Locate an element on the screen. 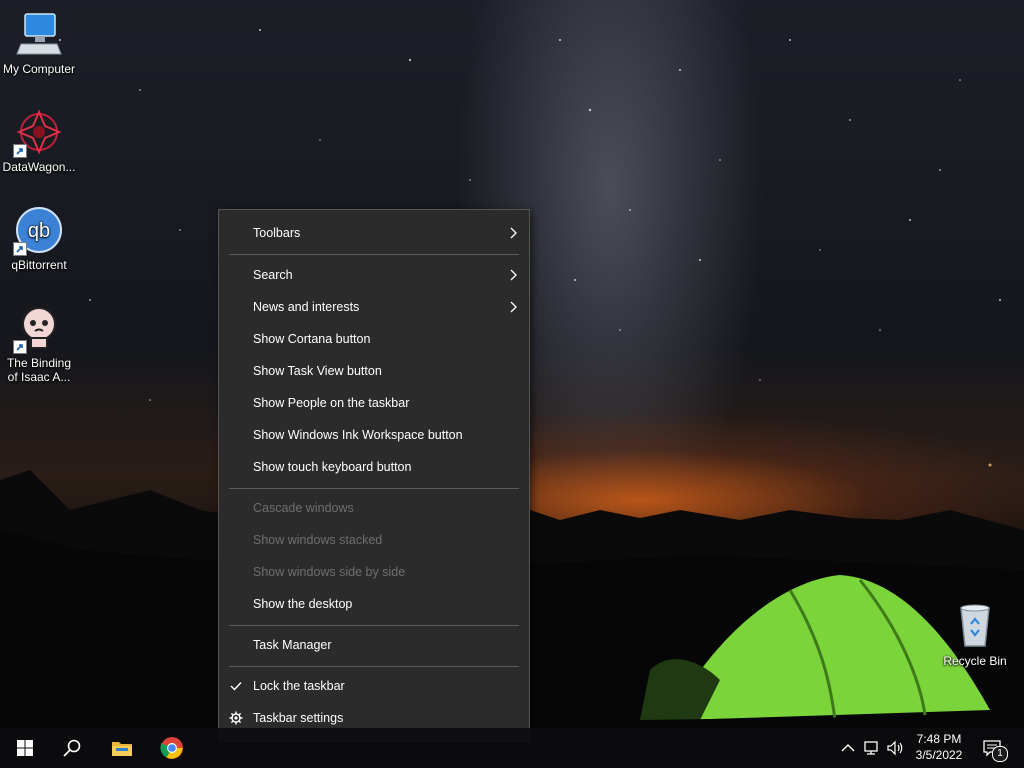 This screenshot has height=768, width=1024. menu-item-show-touch-keyboard: Show touch keyboard button is located at coordinates (374, 467).